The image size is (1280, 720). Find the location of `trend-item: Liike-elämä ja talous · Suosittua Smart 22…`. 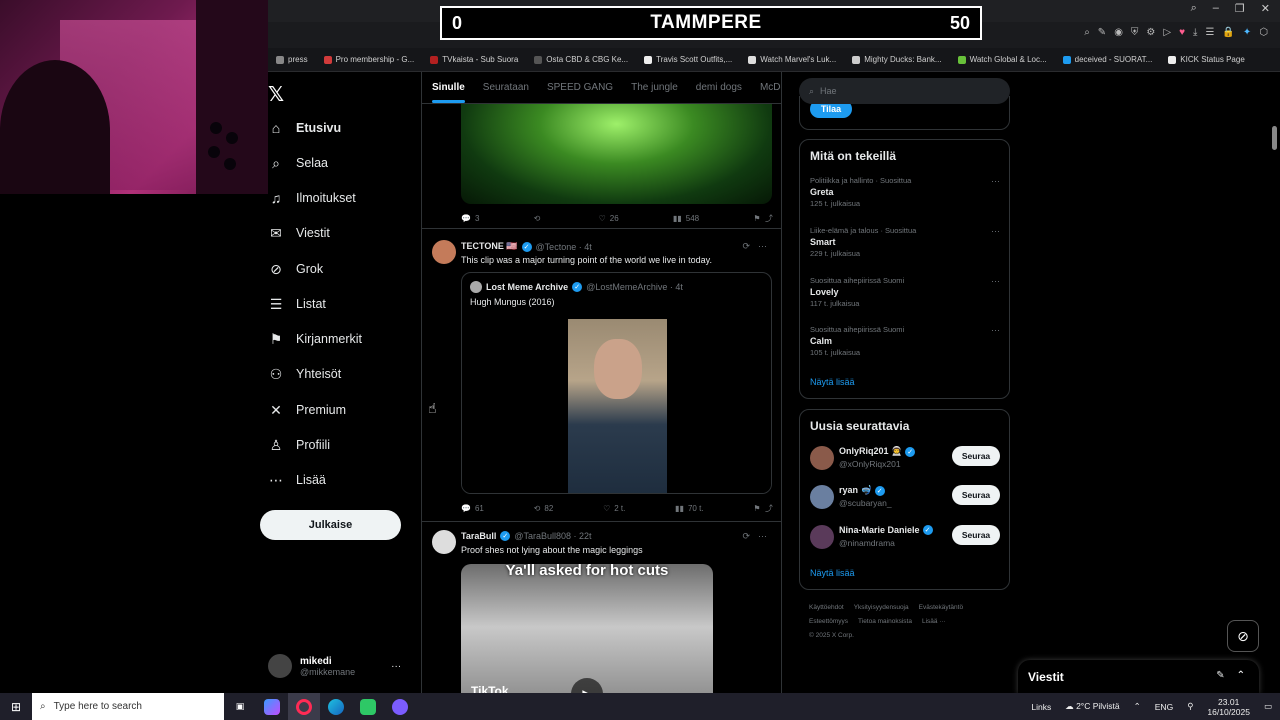

trend-item: Liike-elämä ja talous · Suosittua Smart 22… is located at coordinates (905, 242).